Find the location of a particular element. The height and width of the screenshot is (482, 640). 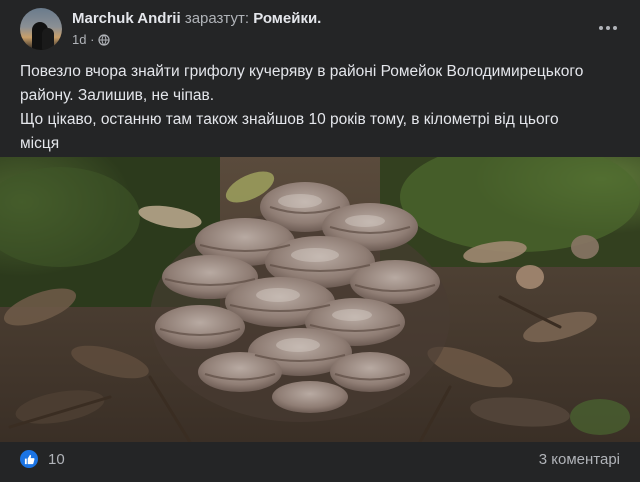

post-footer: 10 3 коментарі is located at coordinates (320, 462).